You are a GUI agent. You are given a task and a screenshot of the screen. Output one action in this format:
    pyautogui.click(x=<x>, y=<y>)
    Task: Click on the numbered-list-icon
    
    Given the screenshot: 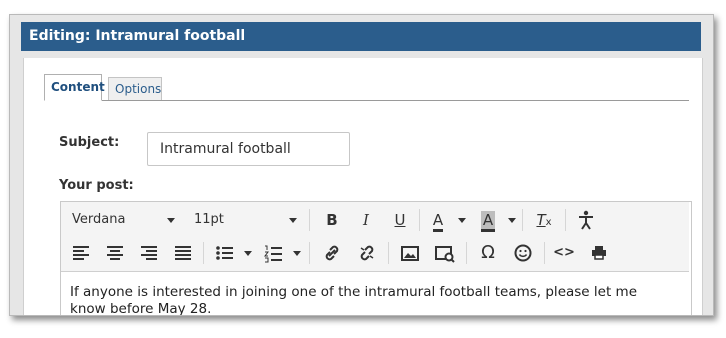 What is the action you would take?
    pyautogui.click(x=274, y=253)
    